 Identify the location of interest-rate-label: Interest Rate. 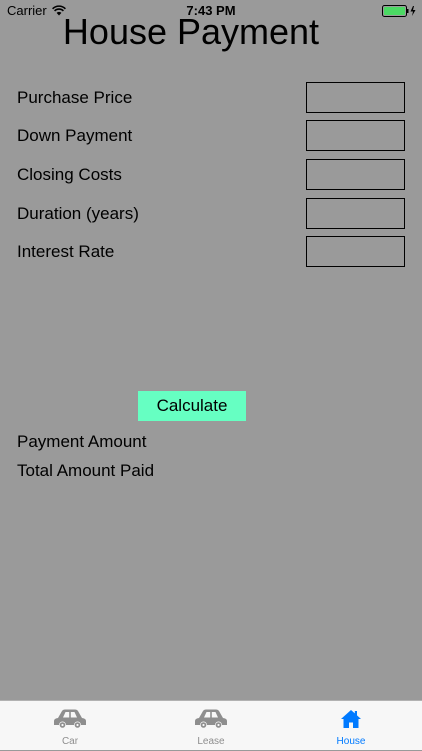
(66, 251).